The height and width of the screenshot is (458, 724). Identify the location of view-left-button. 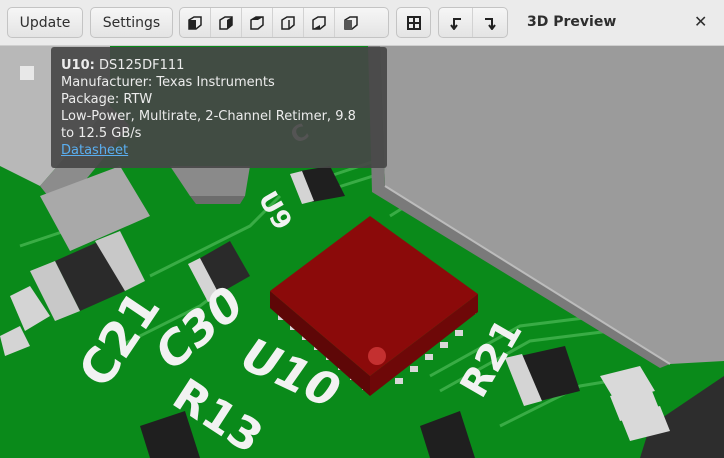
(257, 22).